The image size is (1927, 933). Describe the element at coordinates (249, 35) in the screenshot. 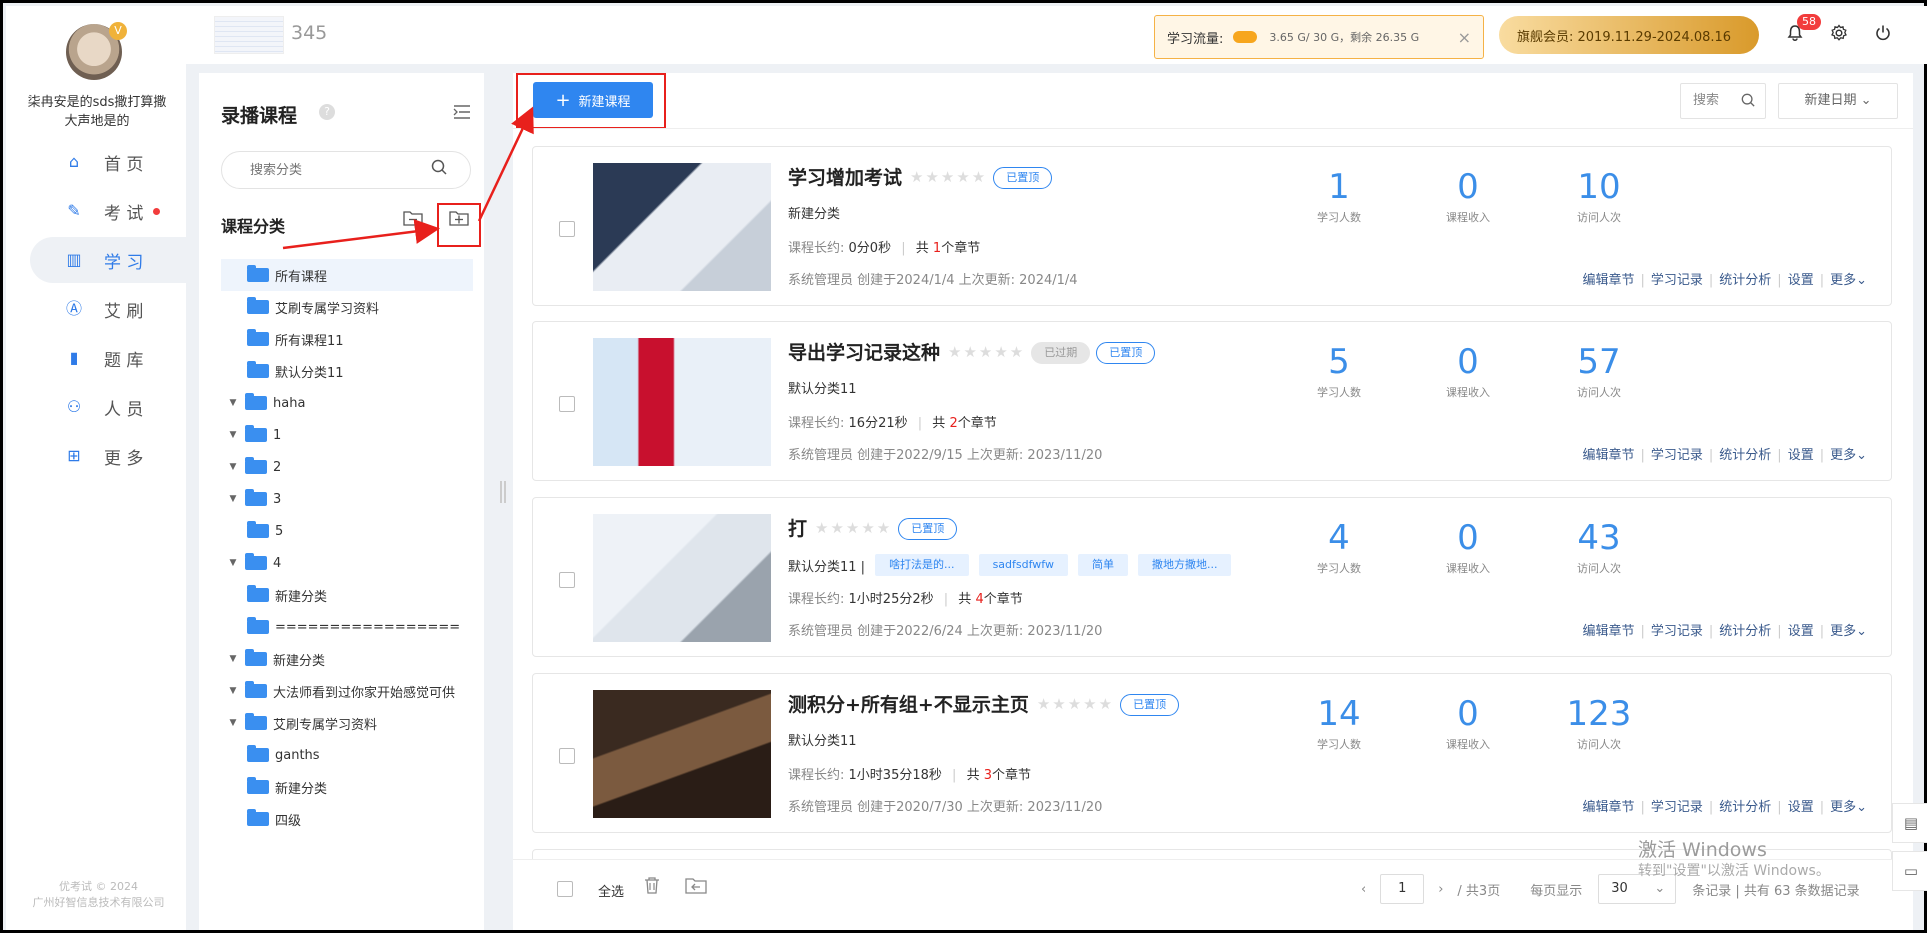

I see `logo-image` at that location.